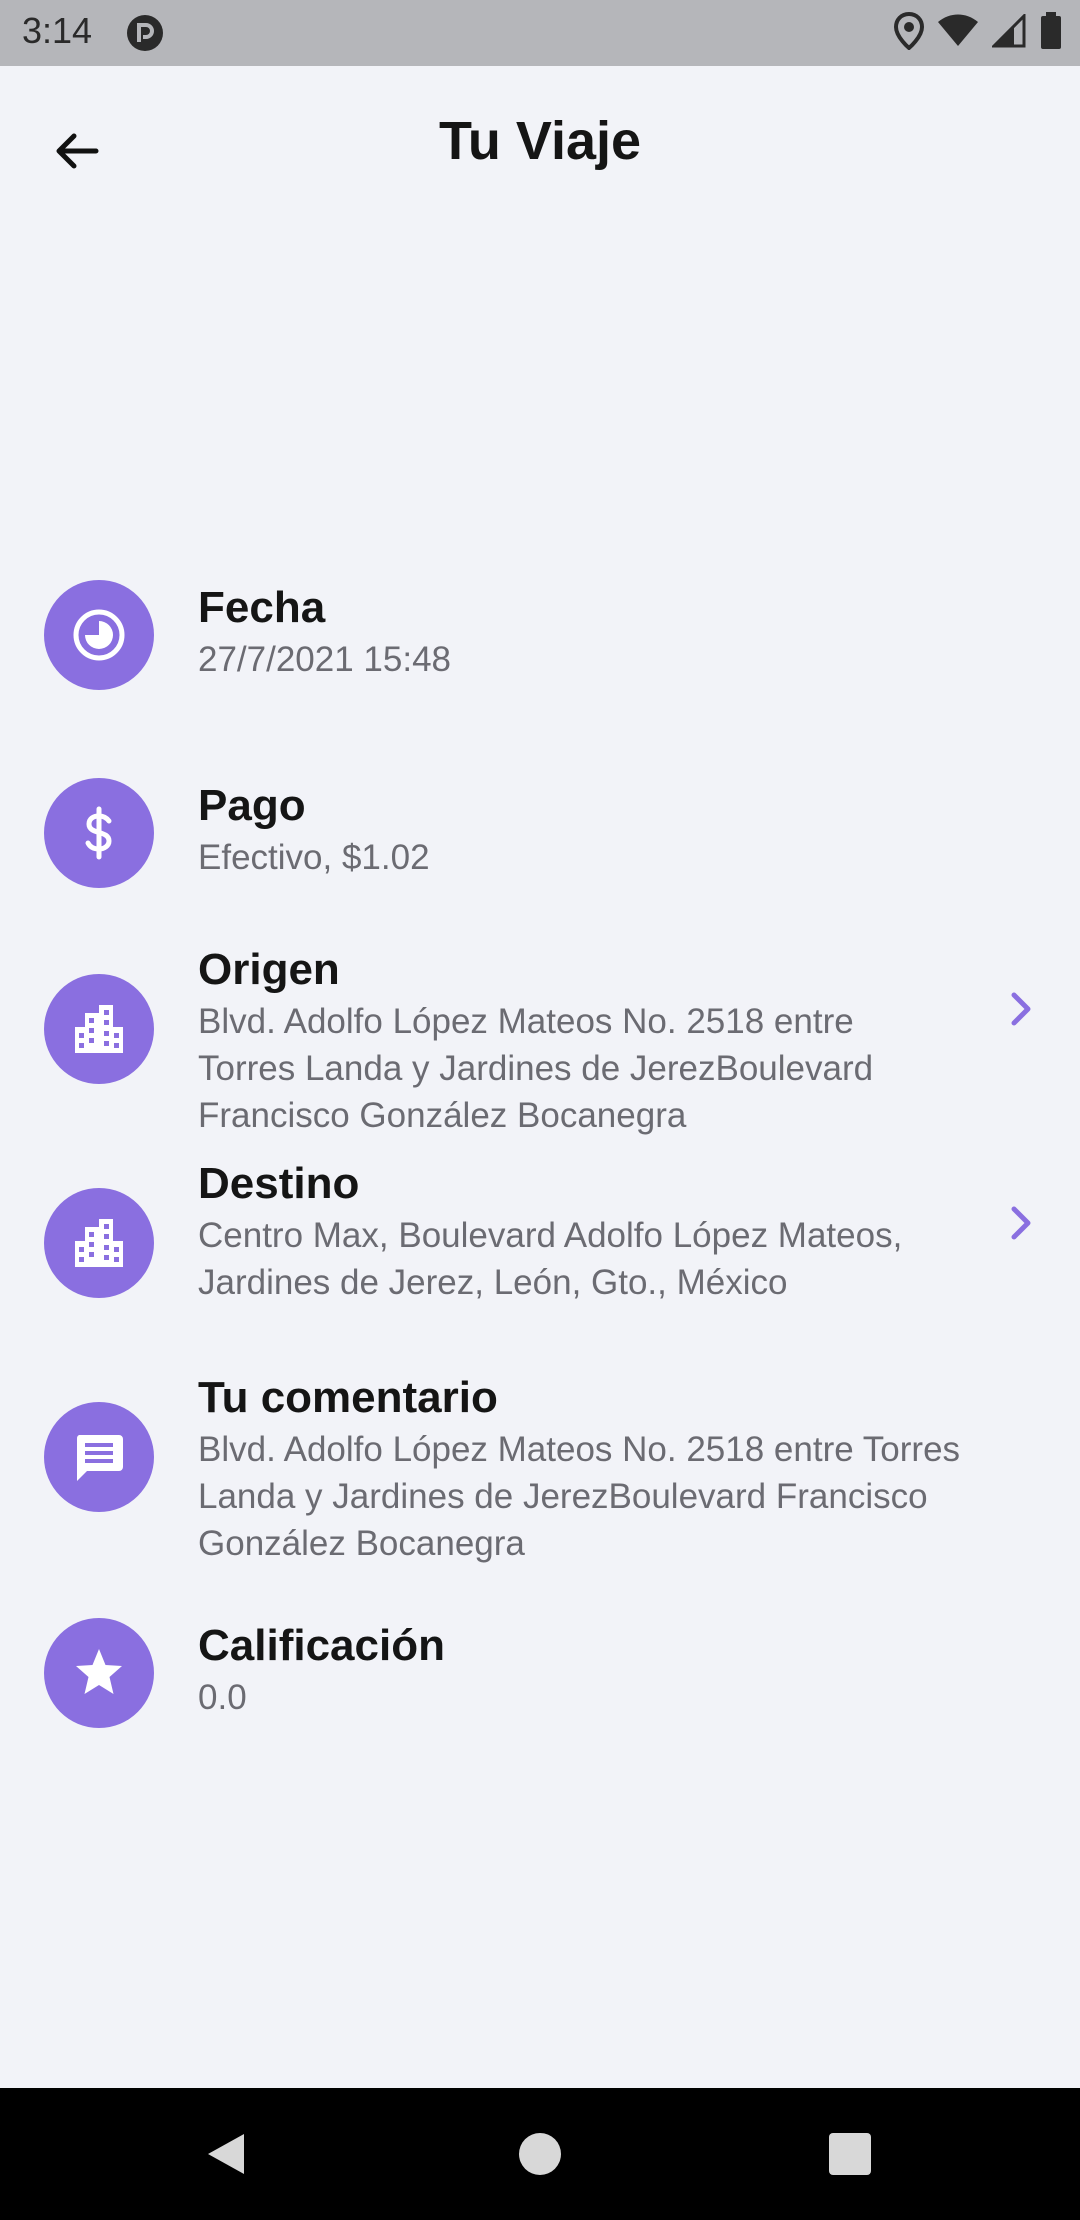  Describe the element at coordinates (99, 1673) in the screenshot. I see `star-icon` at that location.